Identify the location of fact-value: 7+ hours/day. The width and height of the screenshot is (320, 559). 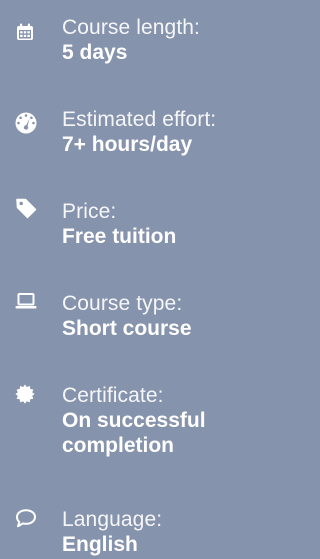
(127, 144).